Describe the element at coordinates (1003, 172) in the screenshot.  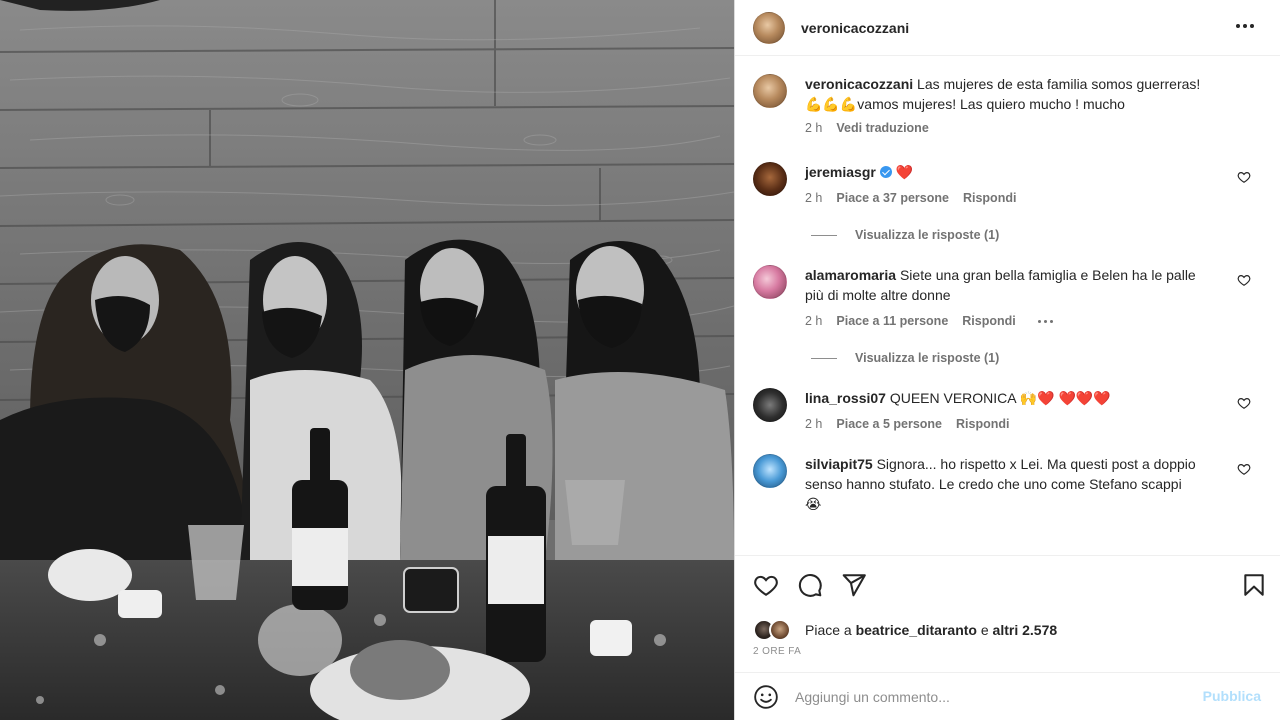
I see `comment-text: jeremiasgr ❤️` at that location.